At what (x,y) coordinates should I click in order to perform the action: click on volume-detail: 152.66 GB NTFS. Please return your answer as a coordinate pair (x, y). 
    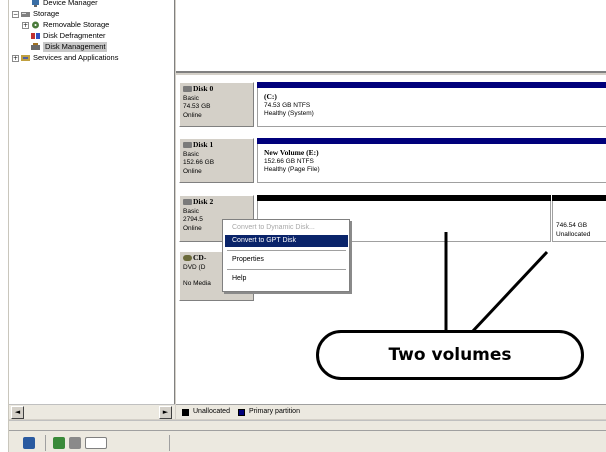
    Looking at the image, I should click on (289, 161).